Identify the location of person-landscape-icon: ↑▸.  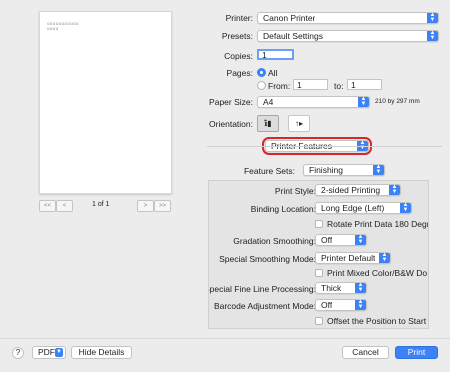
(298, 123).